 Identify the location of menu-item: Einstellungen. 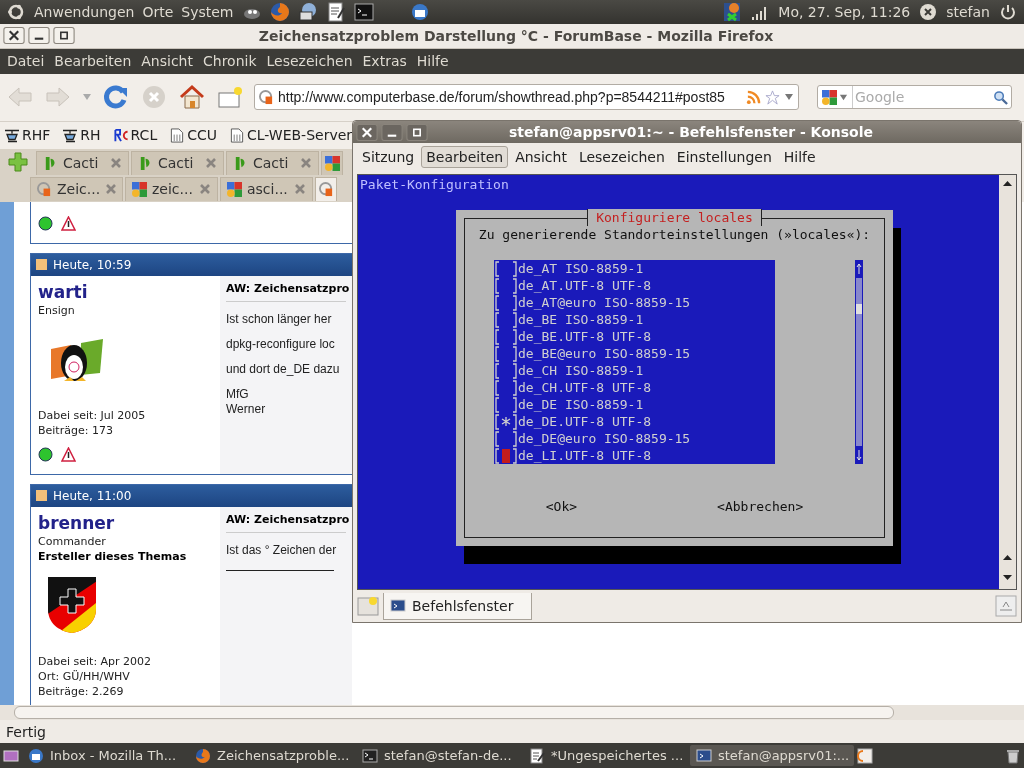
(724, 156).